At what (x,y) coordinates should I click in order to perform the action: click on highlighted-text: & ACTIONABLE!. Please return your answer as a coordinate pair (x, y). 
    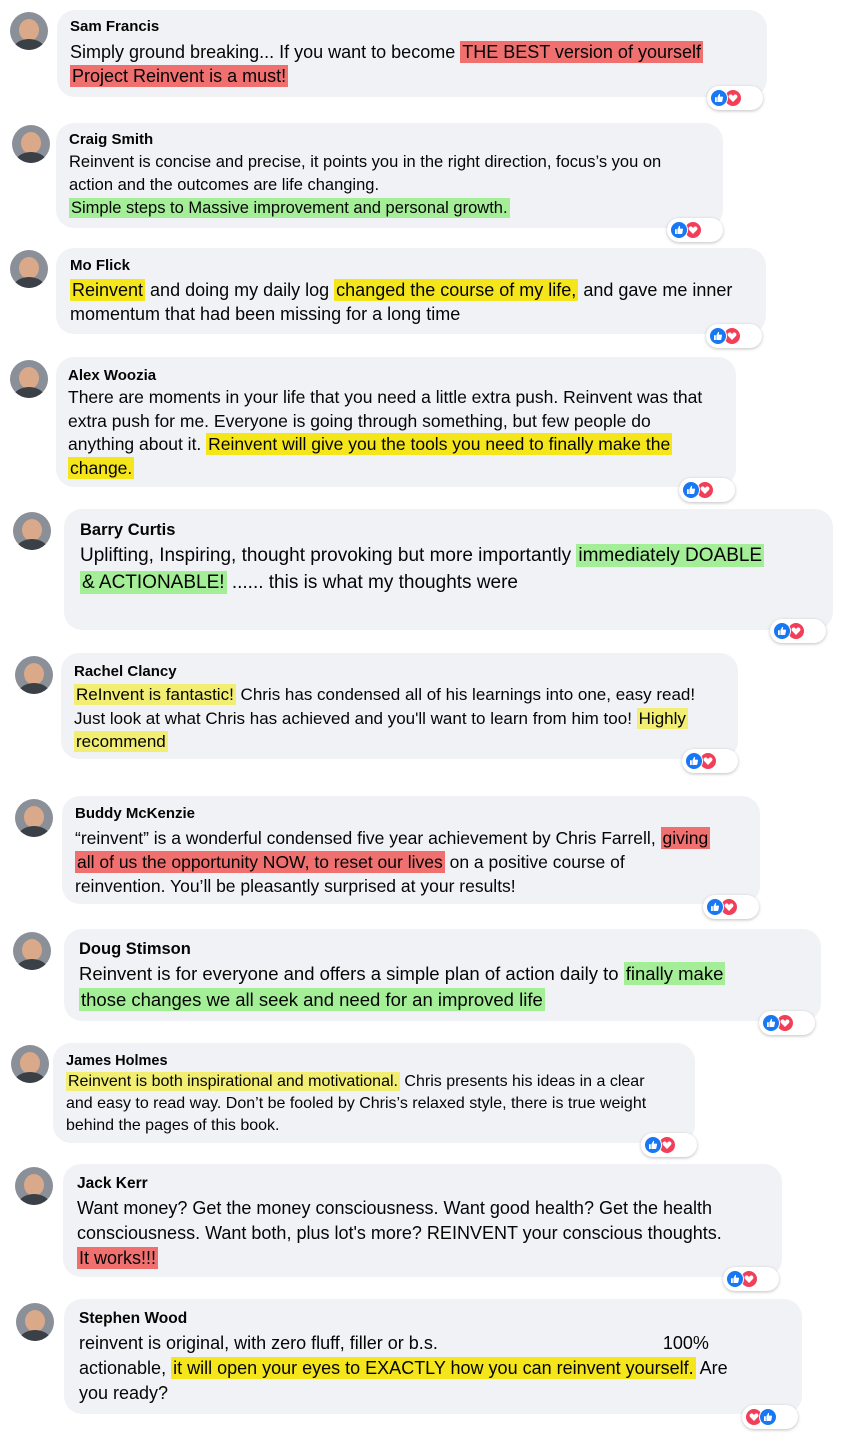
    Looking at the image, I should click on (153, 582).